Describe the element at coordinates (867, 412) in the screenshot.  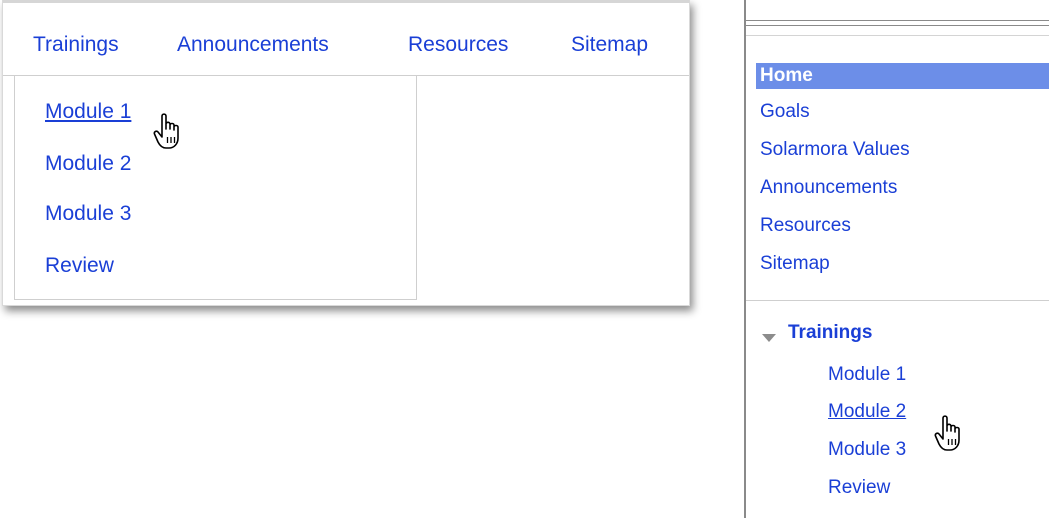
I see `sidebar-subitem-module-2: Module 2` at that location.